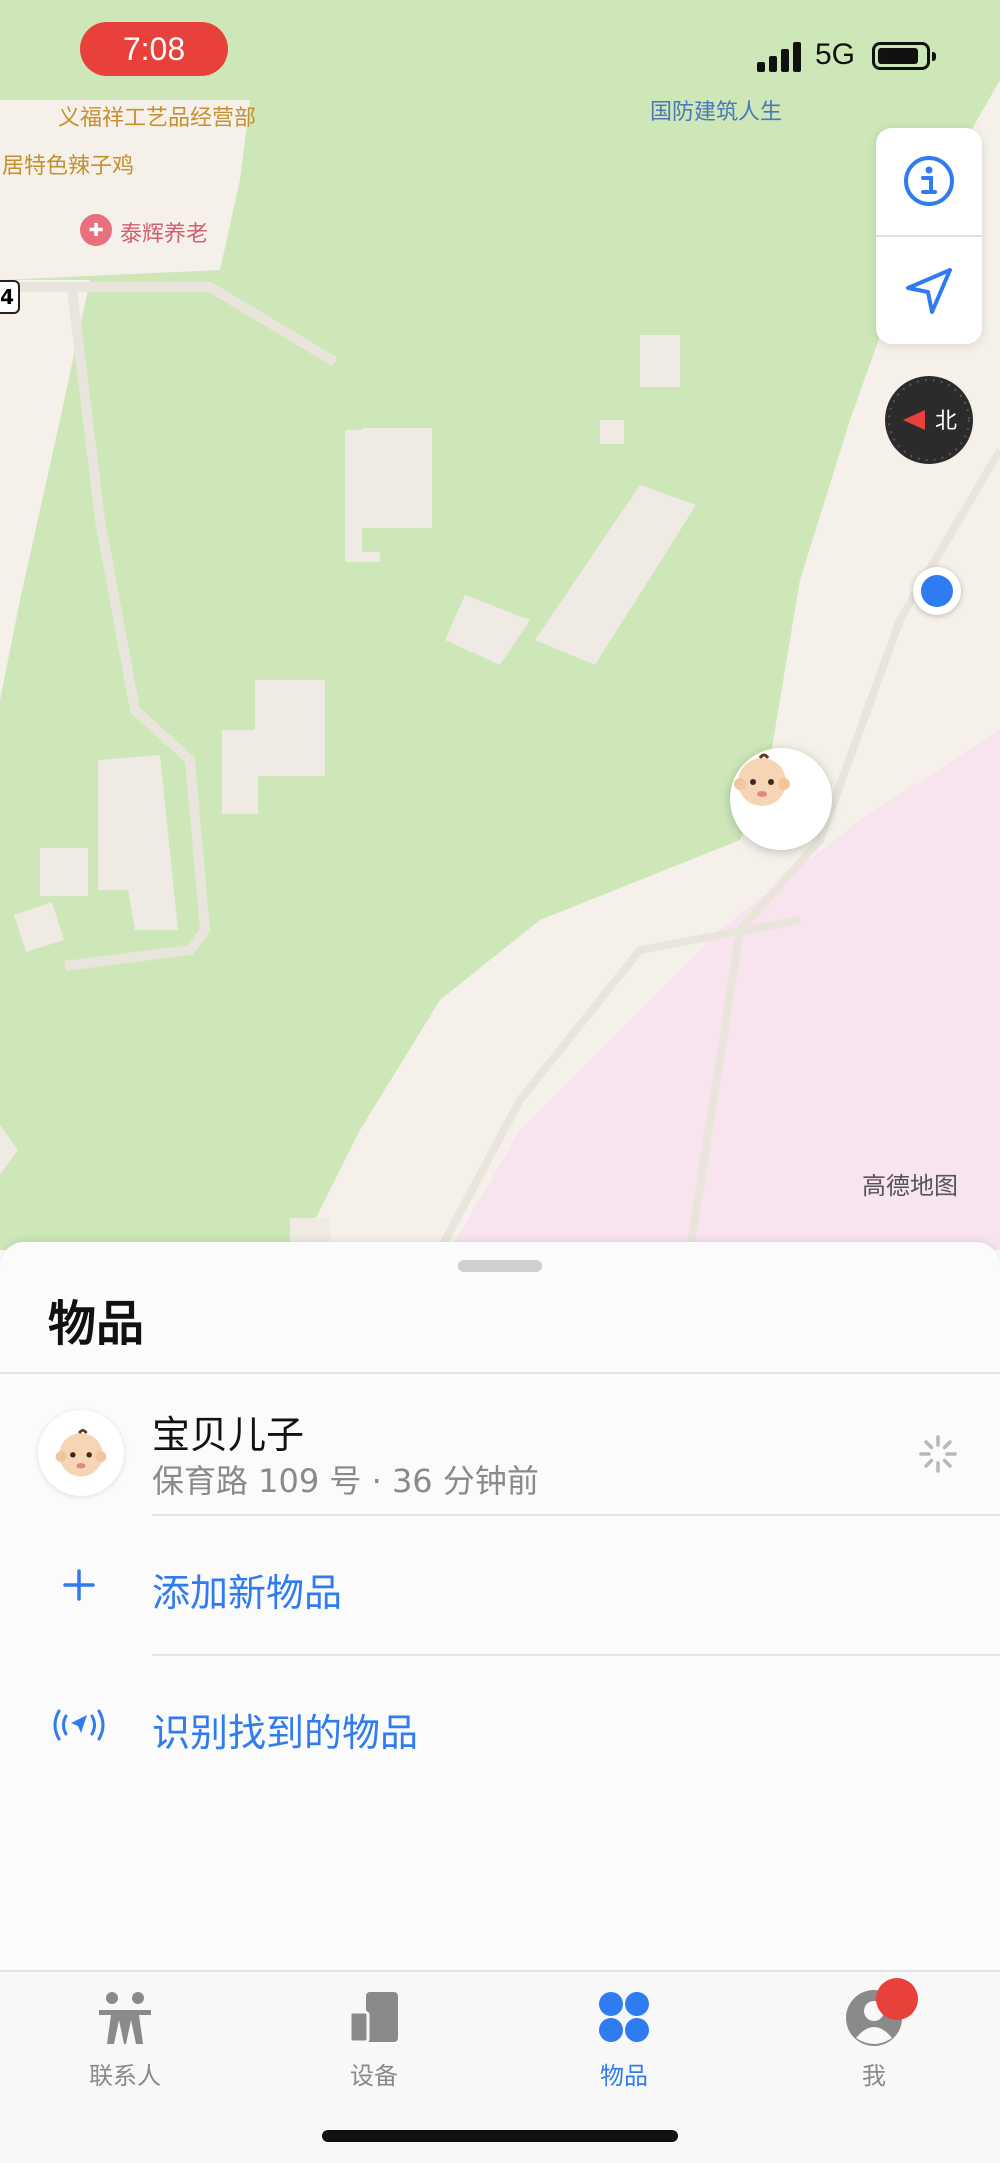 This screenshot has width=1000, height=2163. Describe the element at coordinates (125, 2076) in the screenshot. I see `tab-label: 联系人` at that location.